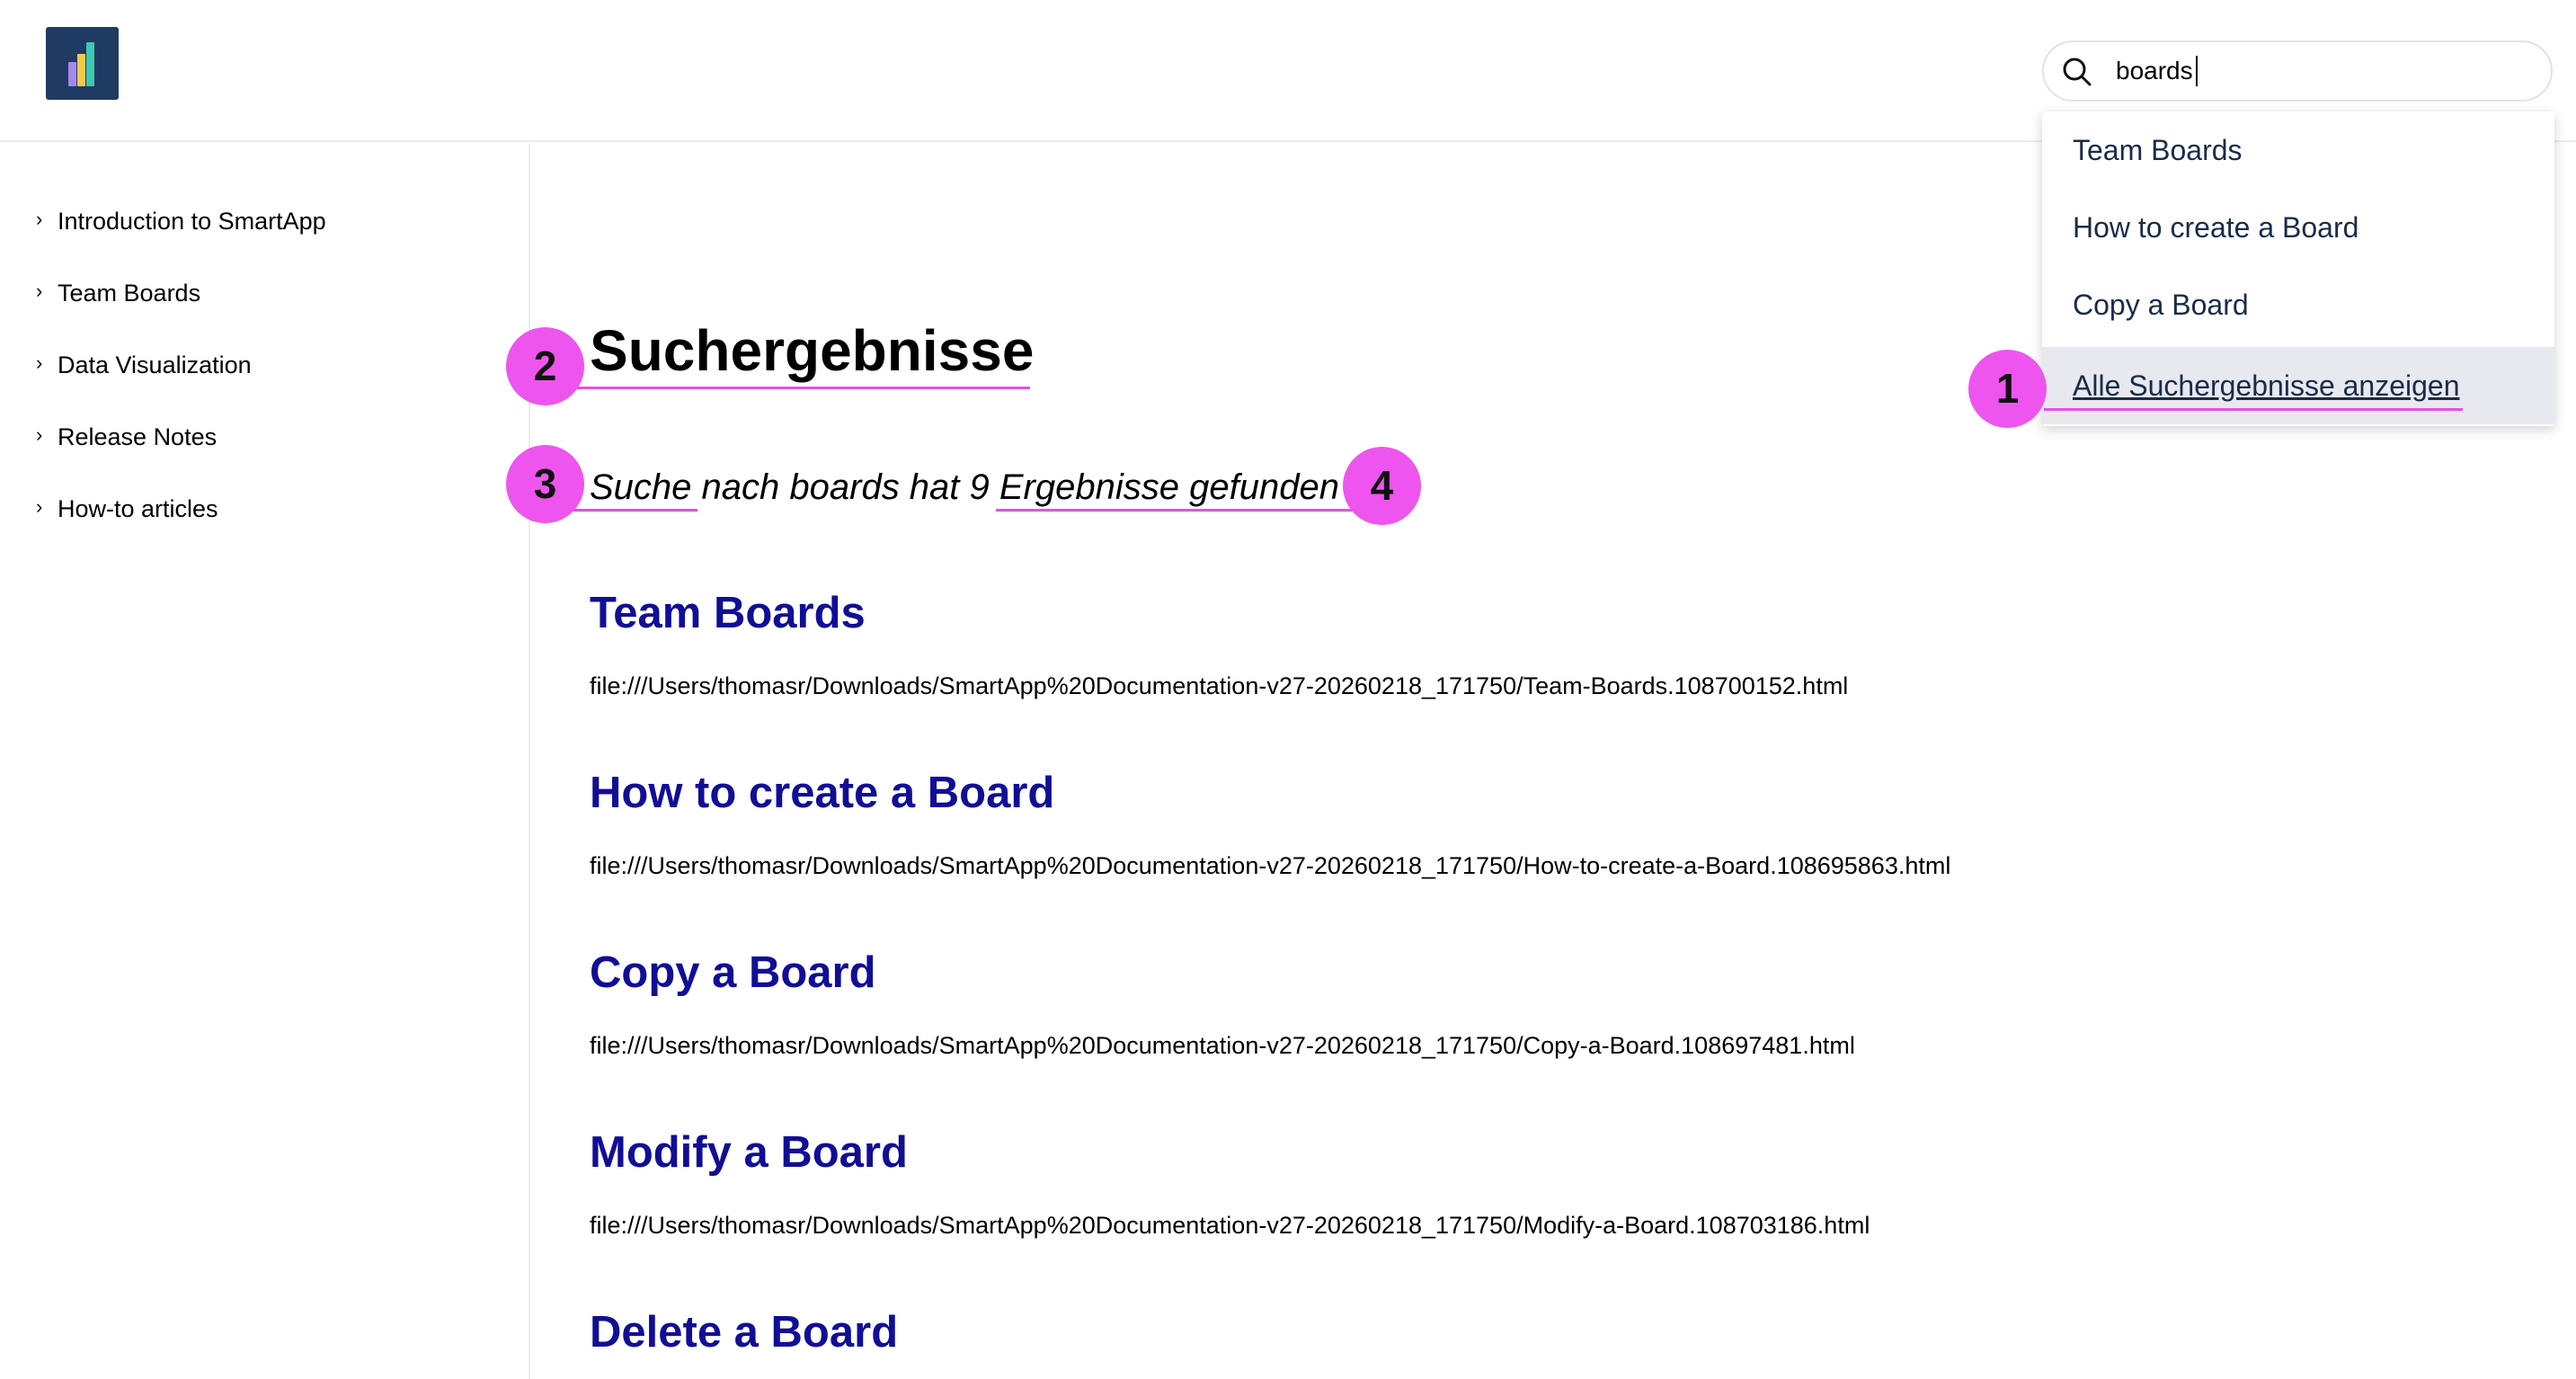 This screenshot has width=2576, height=1379. Describe the element at coordinates (2298, 386) in the screenshot. I see `show-all-results-link: Alle Suchergebnisse anzeigen` at that location.